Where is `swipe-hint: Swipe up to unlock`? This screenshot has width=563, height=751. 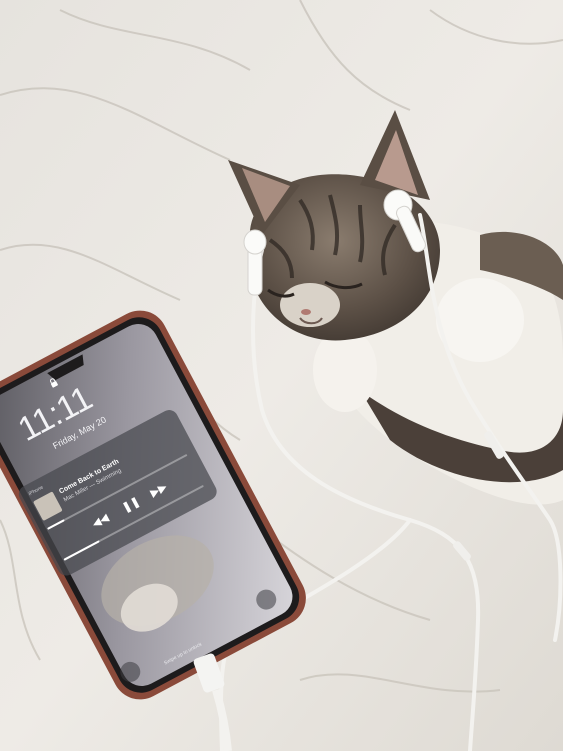 swipe-hint: Swipe up to unlock is located at coordinates (183, 654).